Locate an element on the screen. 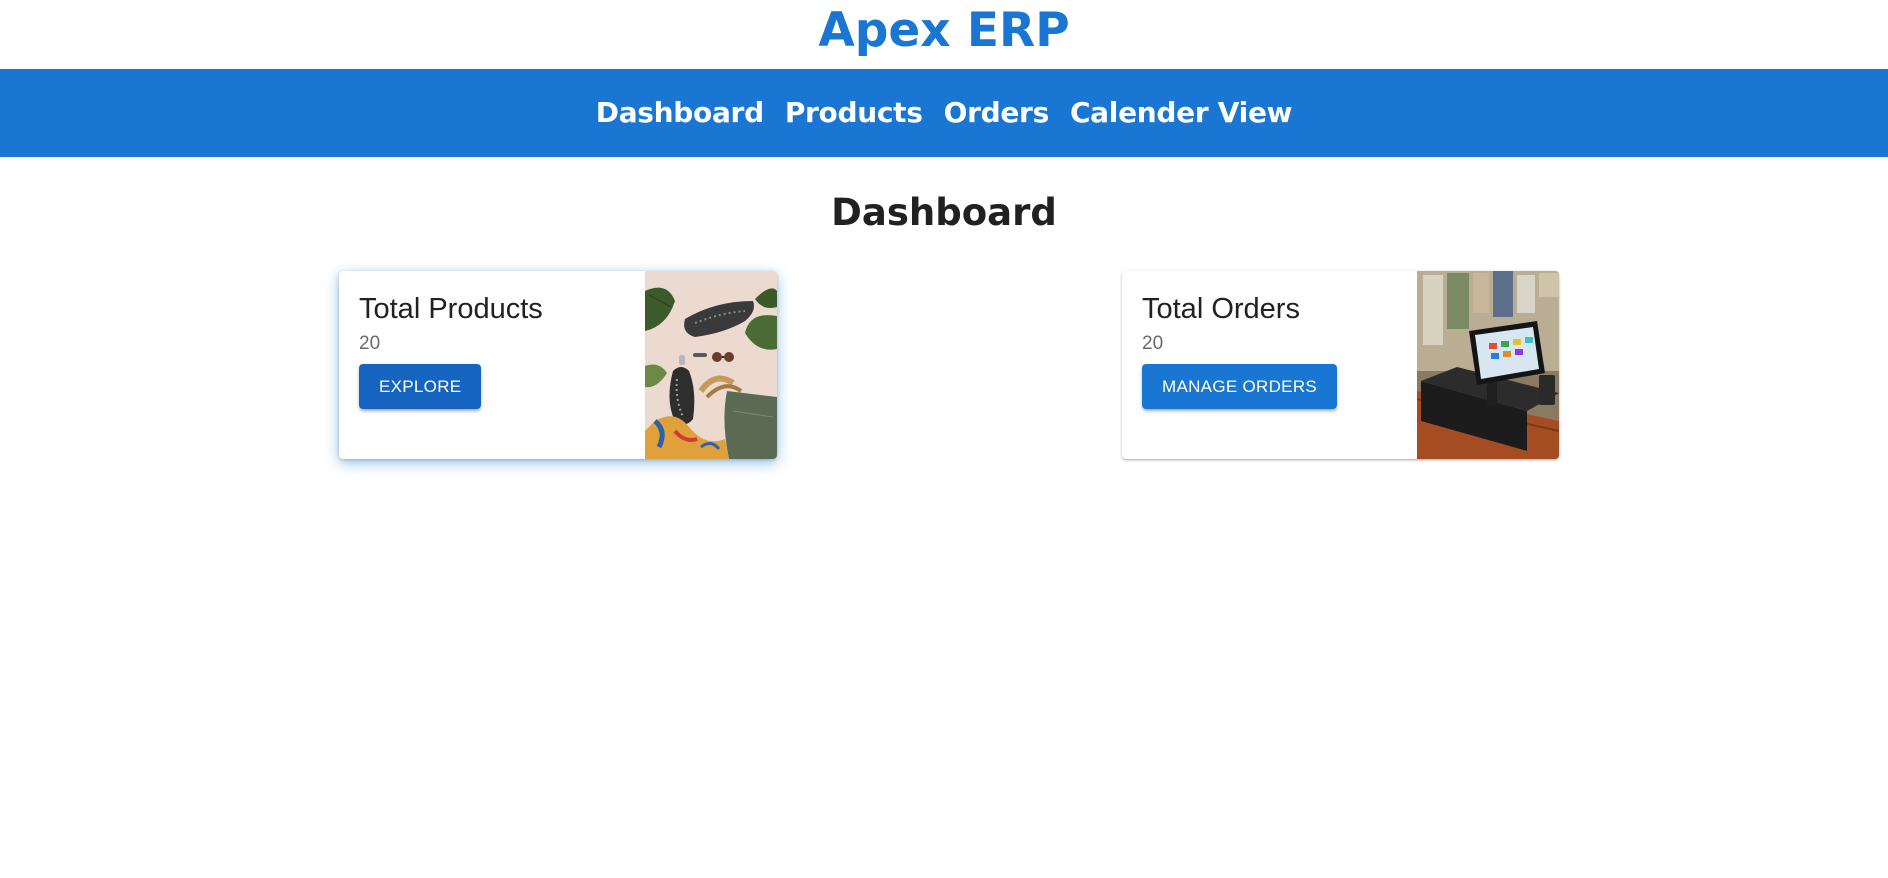 This screenshot has height=878, width=1888. explore-button: EXPLORE is located at coordinates (420, 386).